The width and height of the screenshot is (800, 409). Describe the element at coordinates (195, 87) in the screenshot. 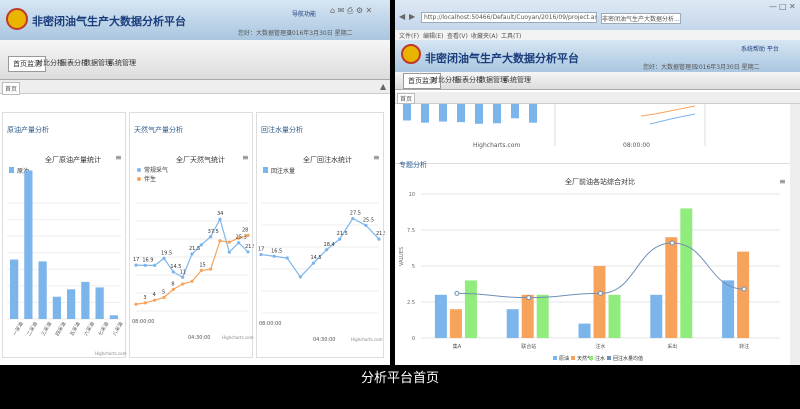

I see `left-tab-strip: 首页 ▲` at that location.